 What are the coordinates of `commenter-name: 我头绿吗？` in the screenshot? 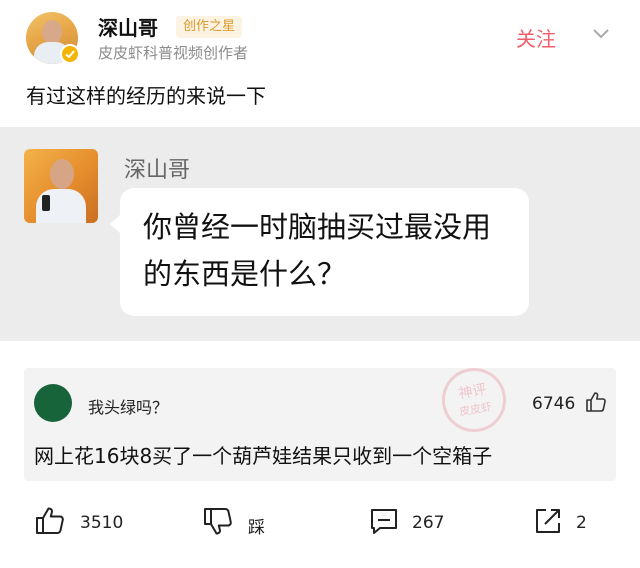 It's located at (128, 406).